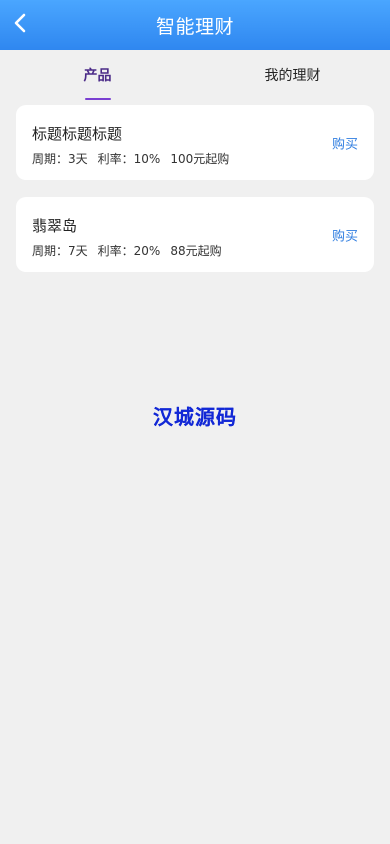 The image size is (390, 844). Describe the element at coordinates (195, 234) in the screenshot. I see `product-card: 翡翠岛 周期：7天 利率：20% 88元起购 购买` at that location.